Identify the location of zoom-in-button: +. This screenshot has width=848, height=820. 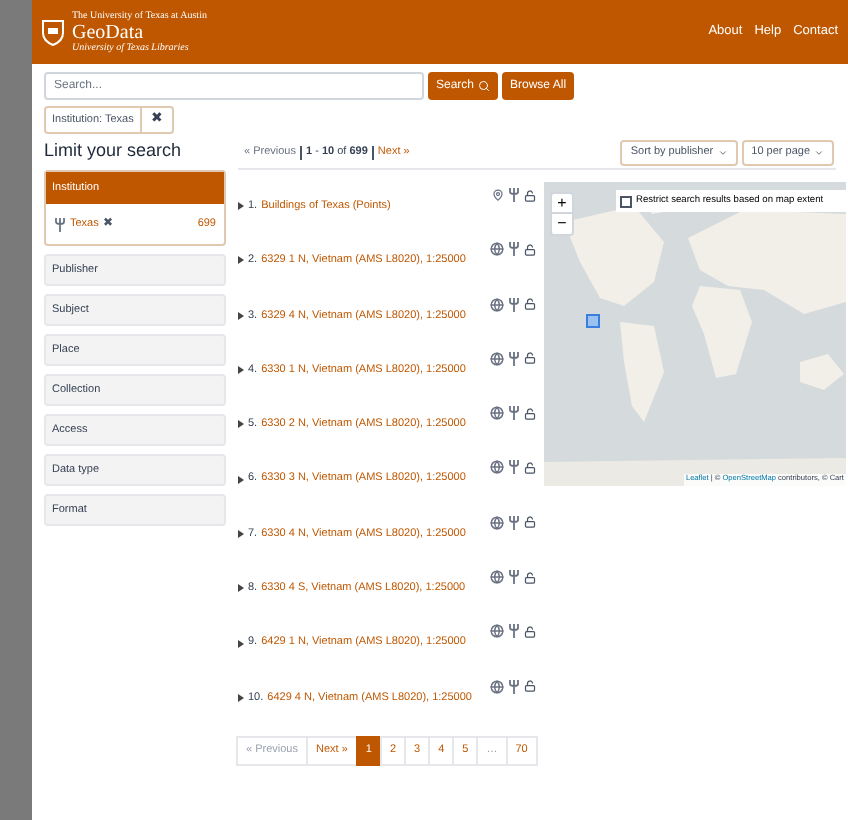
(562, 204).